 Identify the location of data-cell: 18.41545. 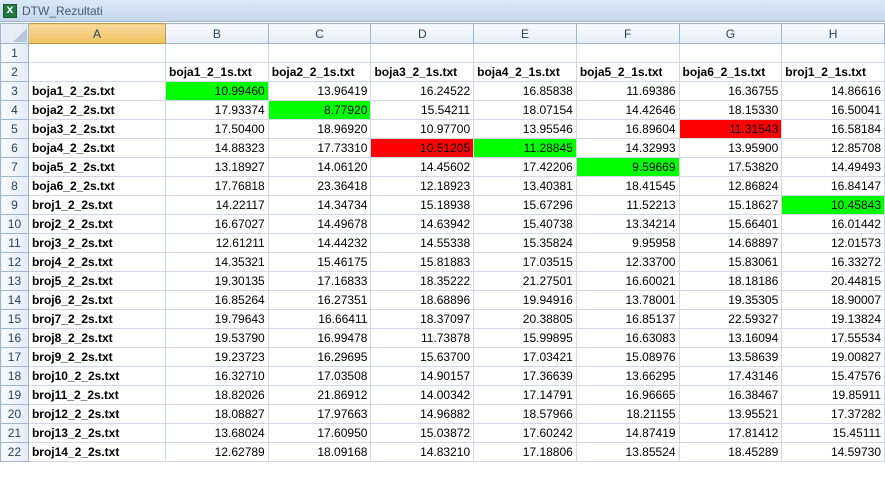
(627, 186).